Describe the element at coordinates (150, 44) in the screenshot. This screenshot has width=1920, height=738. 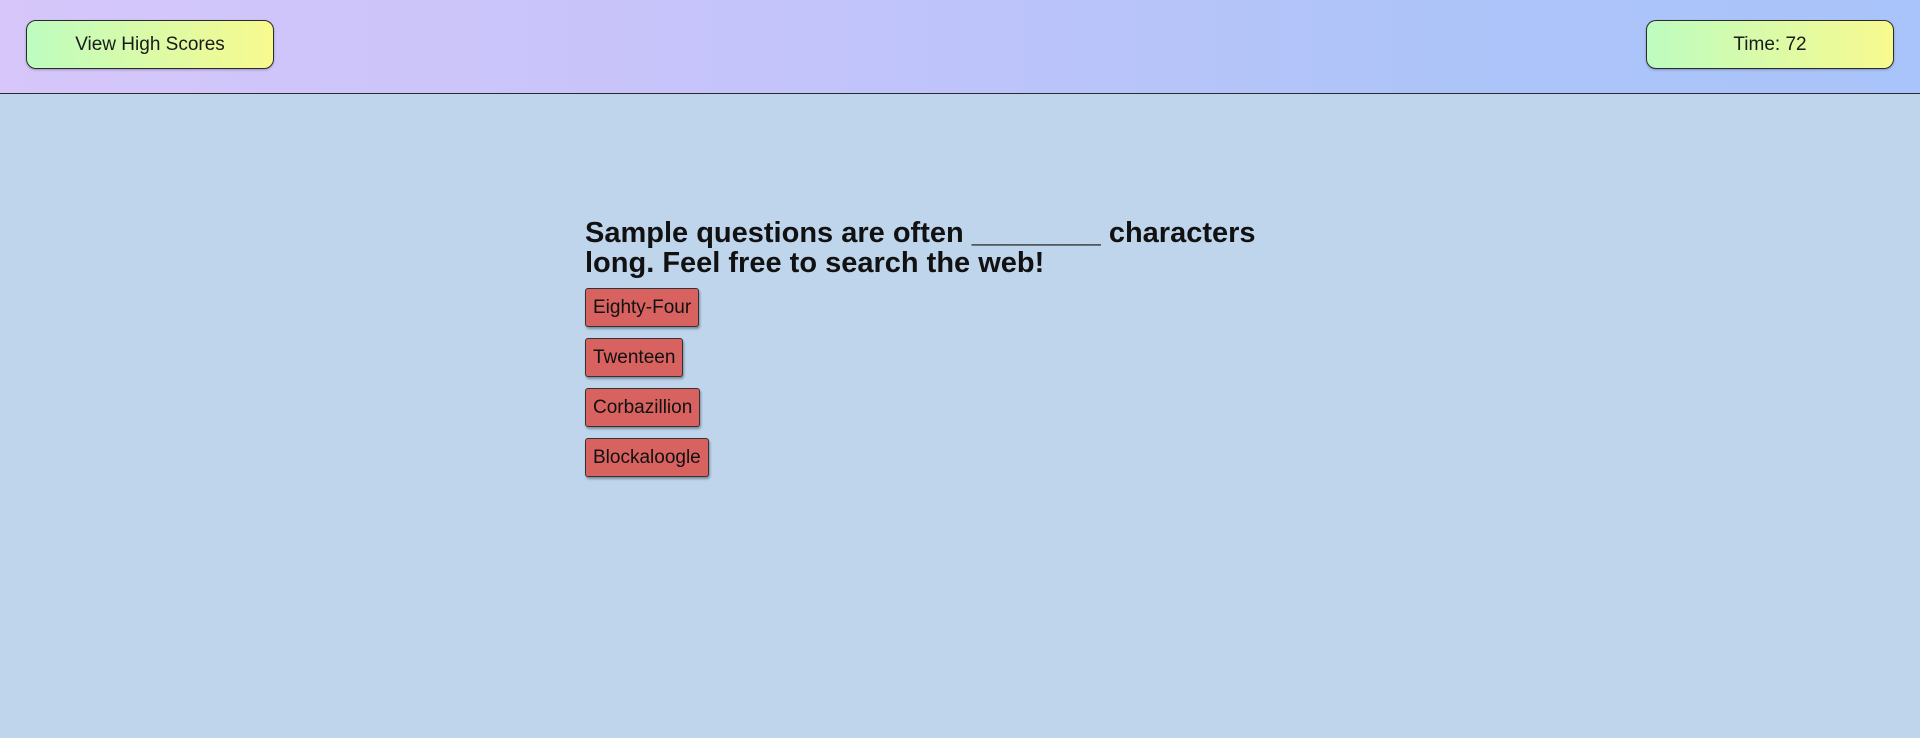
I see `view-high-scores-button: View High Scores` at that location.